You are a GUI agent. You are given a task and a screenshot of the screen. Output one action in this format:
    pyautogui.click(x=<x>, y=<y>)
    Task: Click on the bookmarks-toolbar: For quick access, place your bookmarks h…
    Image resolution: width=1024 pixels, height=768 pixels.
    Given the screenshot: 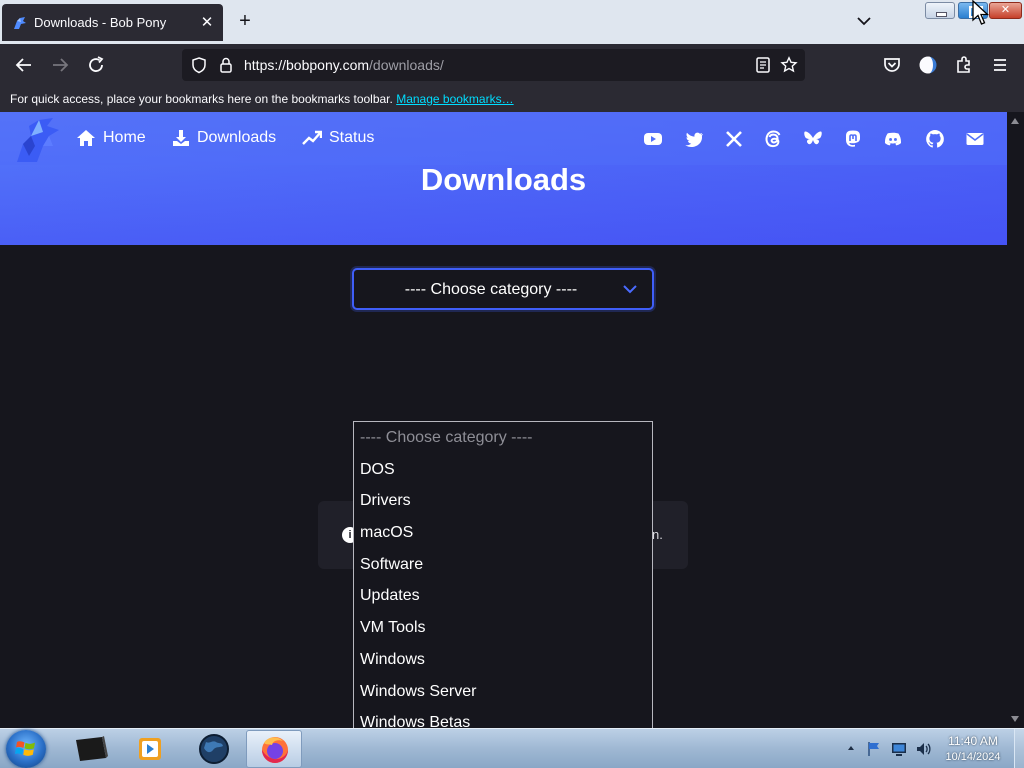 What is the action you would take?
    pyautogui.click(x=512, y=99)
    